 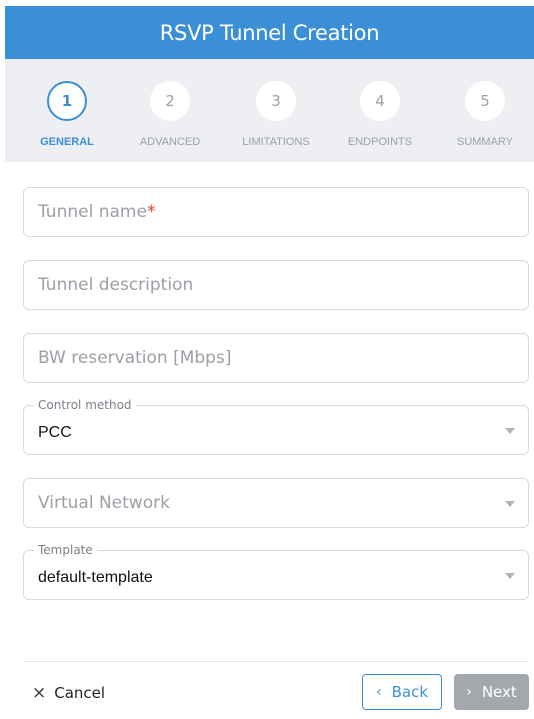 I want to click on step-number-circle: 2, so click(x=170, y=101).